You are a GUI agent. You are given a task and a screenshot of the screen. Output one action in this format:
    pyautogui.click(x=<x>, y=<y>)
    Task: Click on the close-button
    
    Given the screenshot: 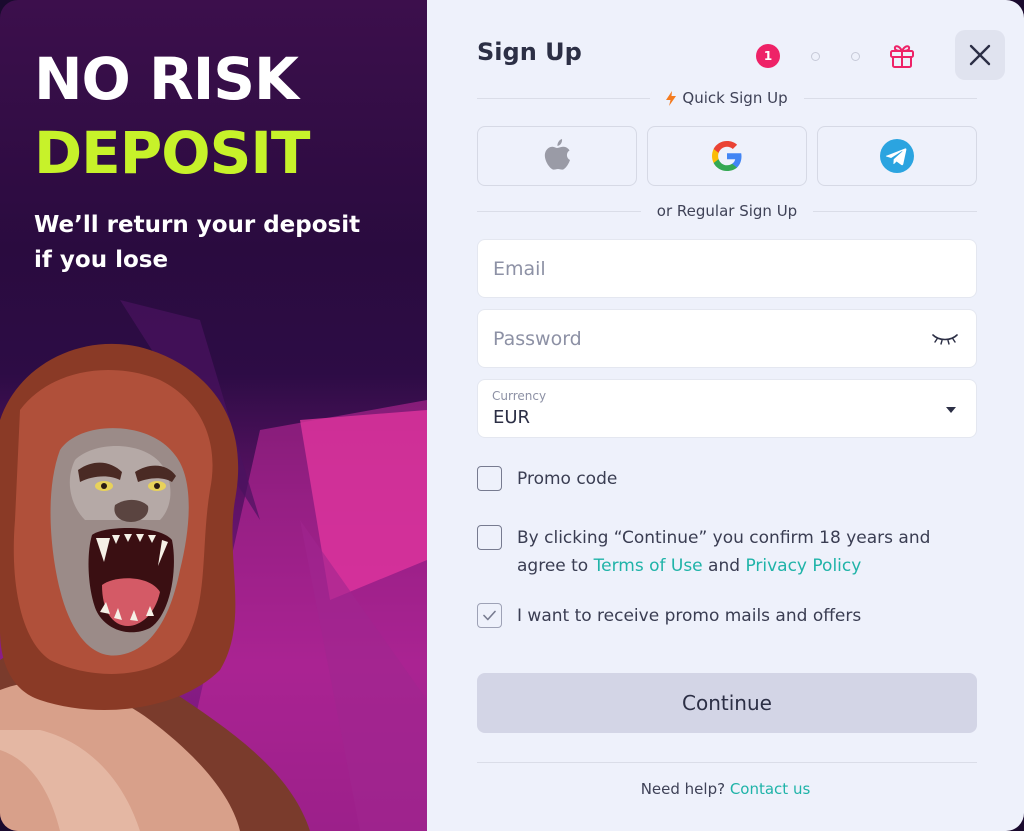 What is the action you would take?
    pyautogui.click(x=980, y=55)
    